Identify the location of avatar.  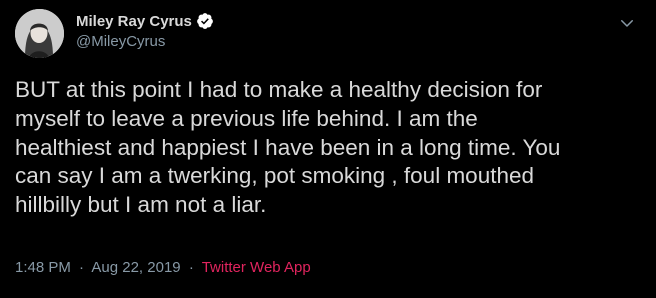
(39, 33).